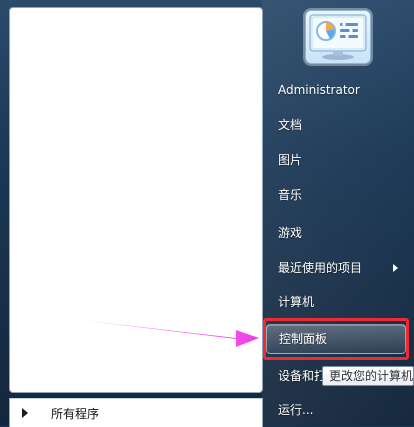  I want to click on menu-item-pictures: 图片, so click(338, 160).